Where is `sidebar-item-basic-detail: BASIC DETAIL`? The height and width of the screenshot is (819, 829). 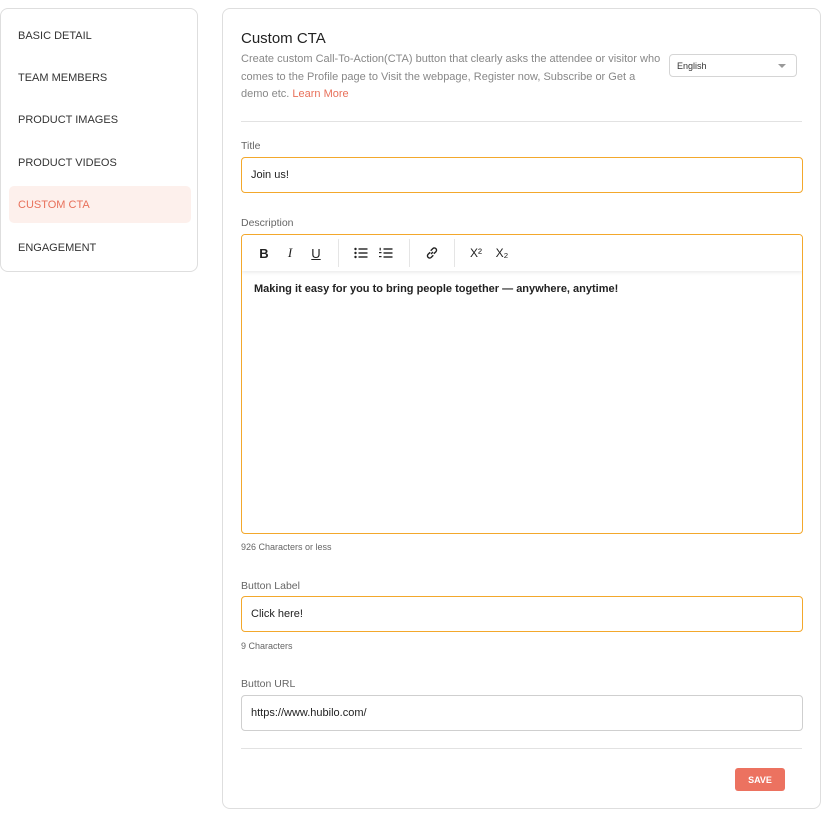
sidebar-item-basic-detail: BASIC DETAIL is located at coordinates (100, 35).